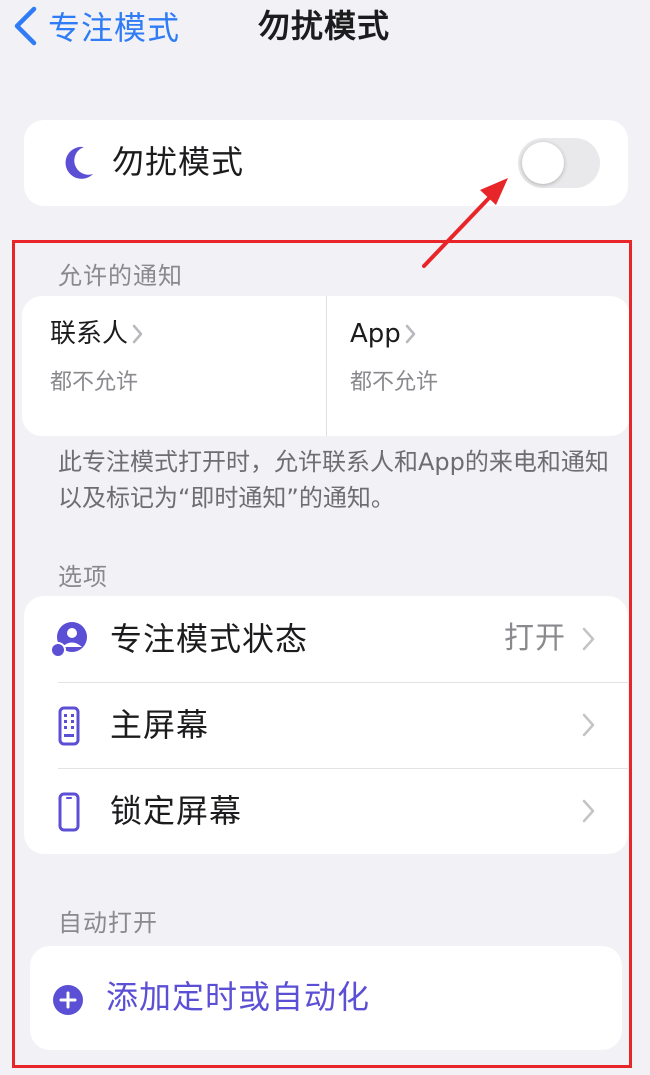 Image resolution: width=650 pixels, height=1075 pixels. Describe the element at coordinates (326, 811) in the screenshot. I see `lock-screen-row: 锁定屏幕` at that location.